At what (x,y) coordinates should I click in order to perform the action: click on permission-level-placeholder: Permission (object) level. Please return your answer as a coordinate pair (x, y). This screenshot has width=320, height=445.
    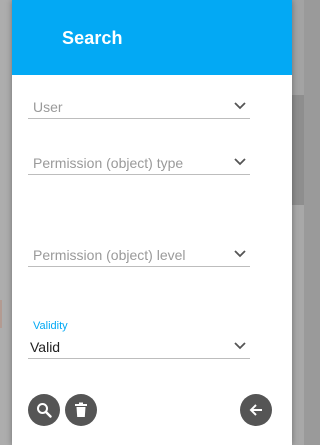
    Looking at the image, I should click on (109, 255).